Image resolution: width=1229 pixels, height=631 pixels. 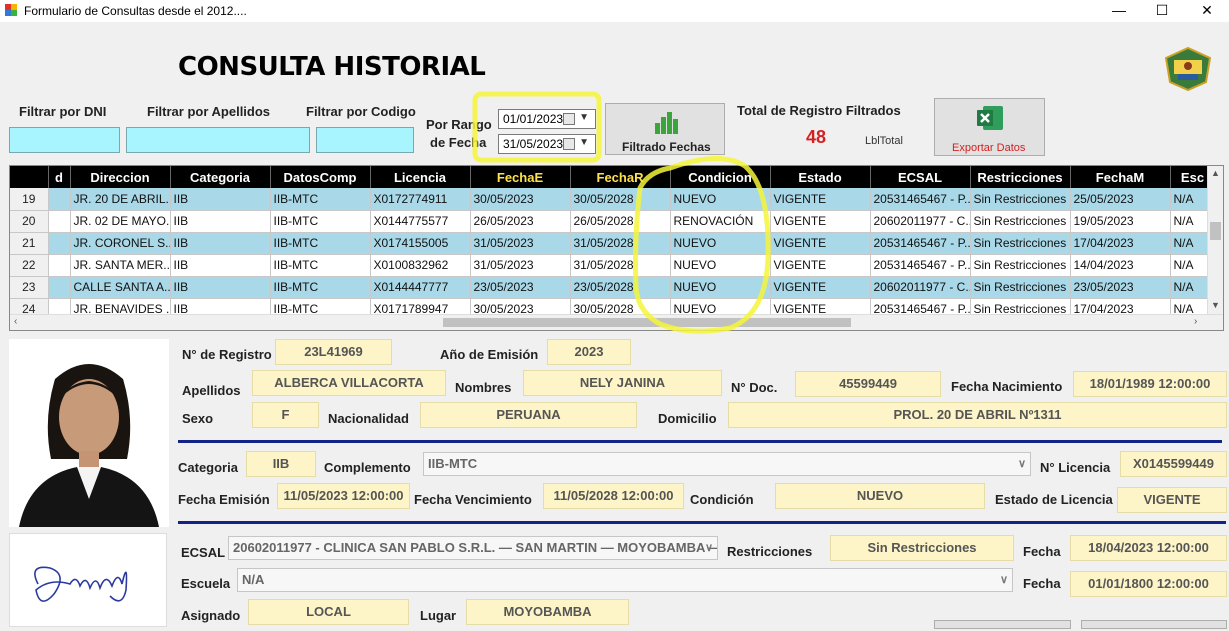 I want to click on anio-emision-field: 2023, so click(x=589, y=352).